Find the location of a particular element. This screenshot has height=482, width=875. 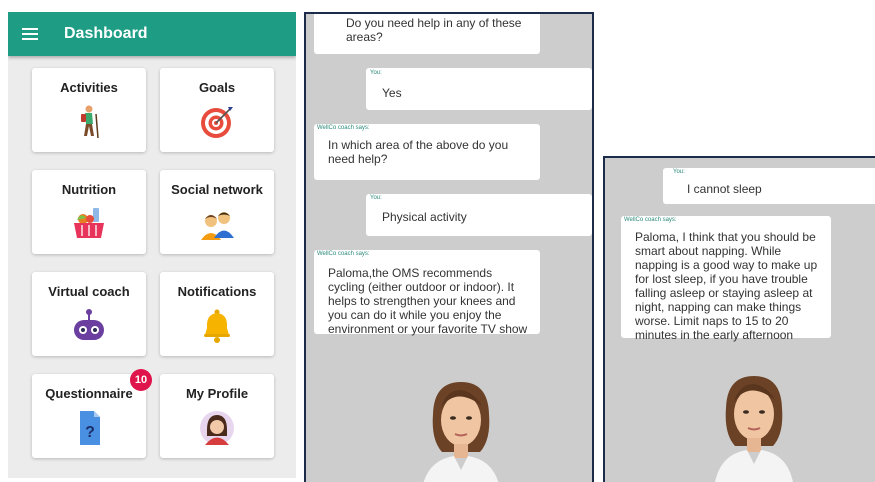

notification-badge: 10 is located at coordinates (141, 380).